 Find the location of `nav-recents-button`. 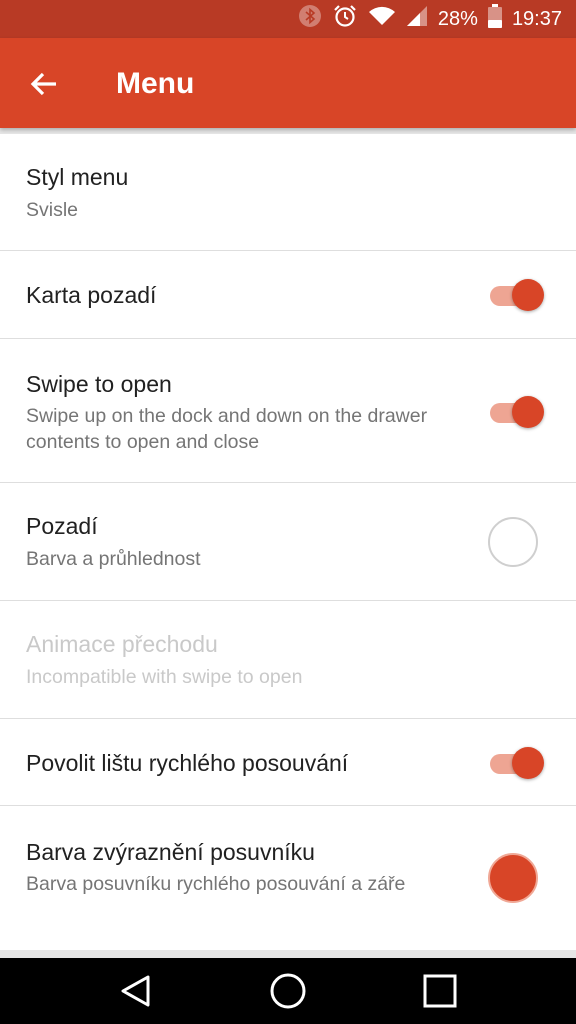

nav-recents-button is located at coordinates (440, 991).